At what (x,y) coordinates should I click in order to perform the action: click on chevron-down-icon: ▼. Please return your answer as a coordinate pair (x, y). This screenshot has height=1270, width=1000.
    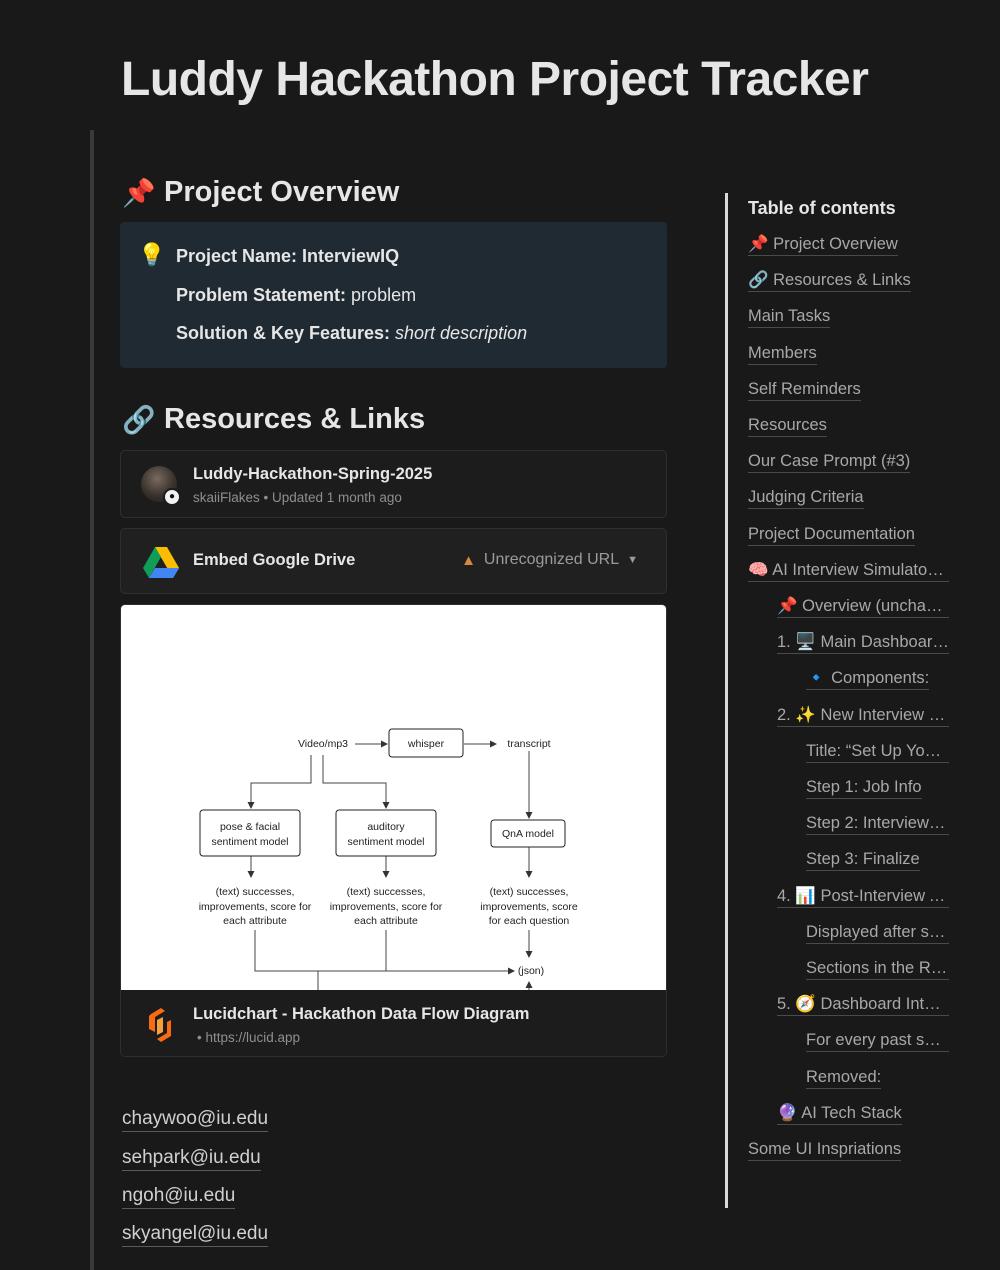
    Looking at the image, I should click on (632, 560).